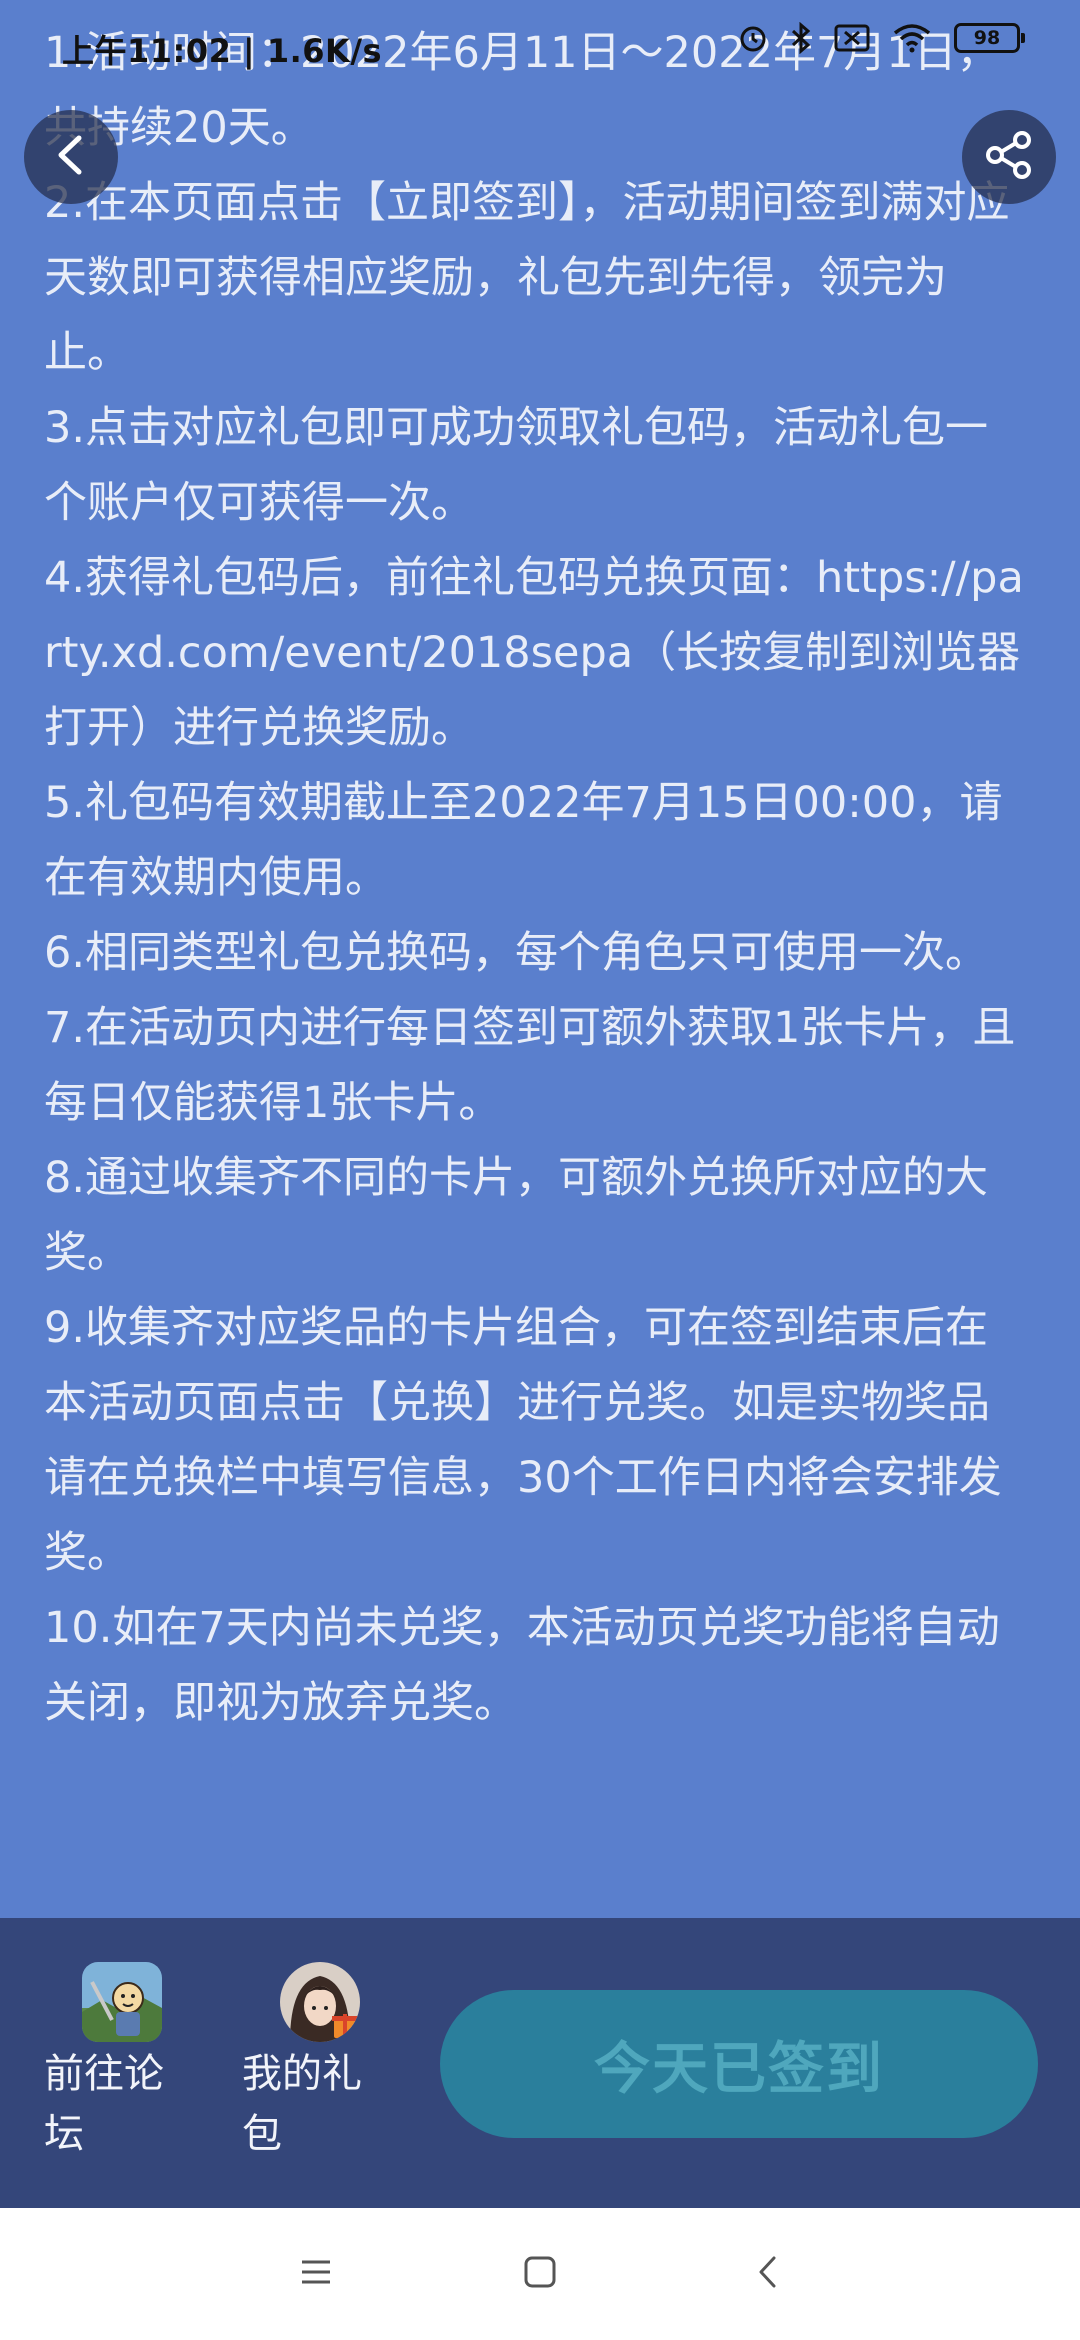  I want to click on alarm-icon, so click(753, 38).